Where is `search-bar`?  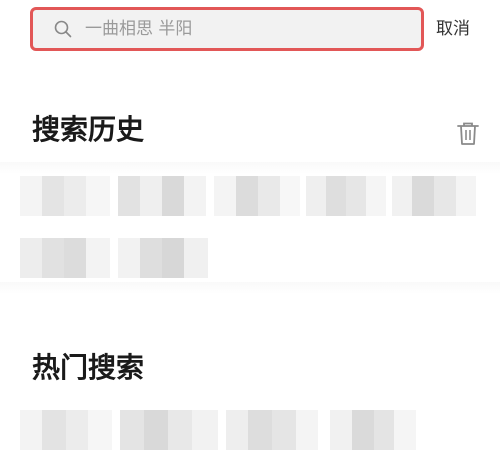 search-bar is located at coordinates (227, 29).